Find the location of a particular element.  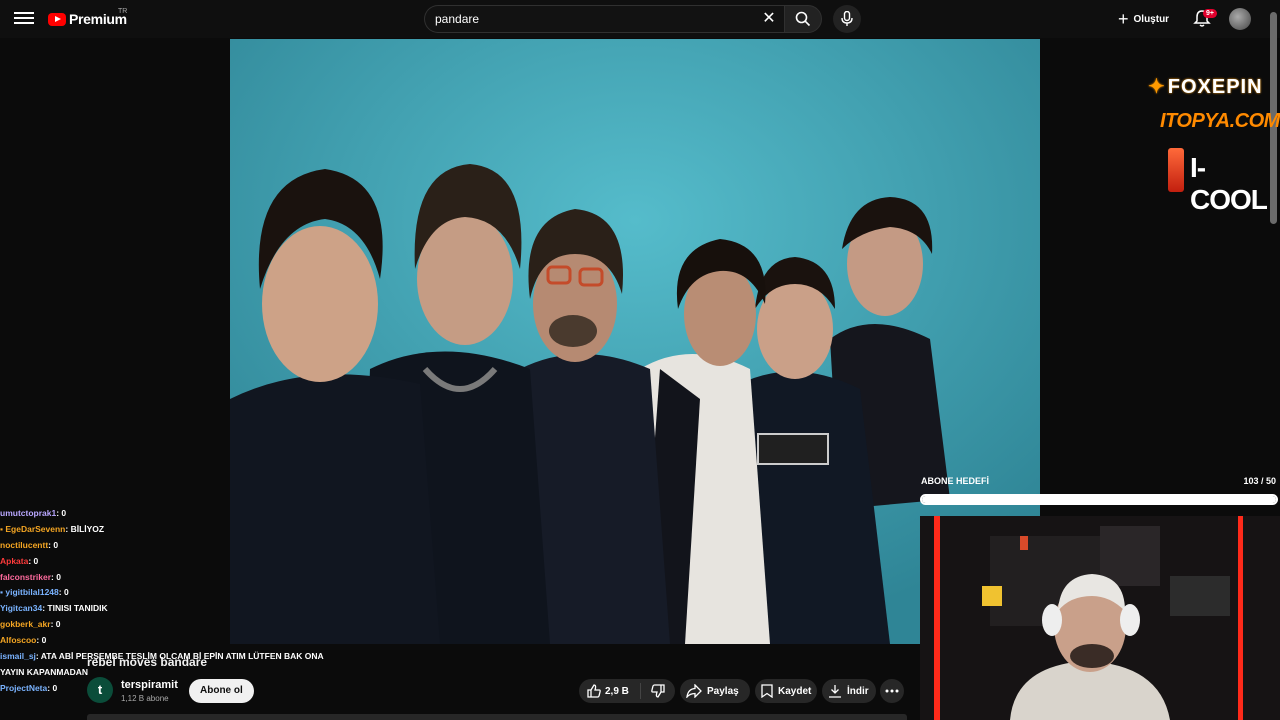

goal-count: 103 / 50 is located at coordinates (1259, 481).